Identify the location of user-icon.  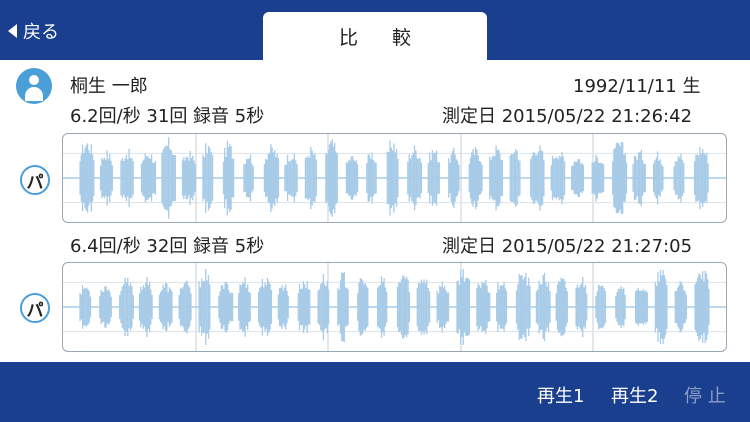
(34, 86).